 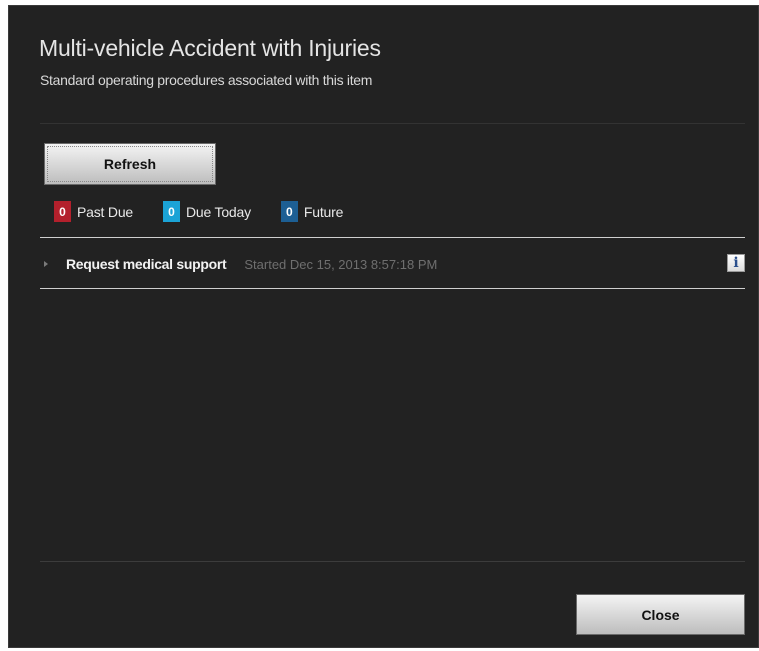 What do you see at coordinates (323, 211) in the screenshot?
I see `future-label: Future` at bounding box center [323, 211].